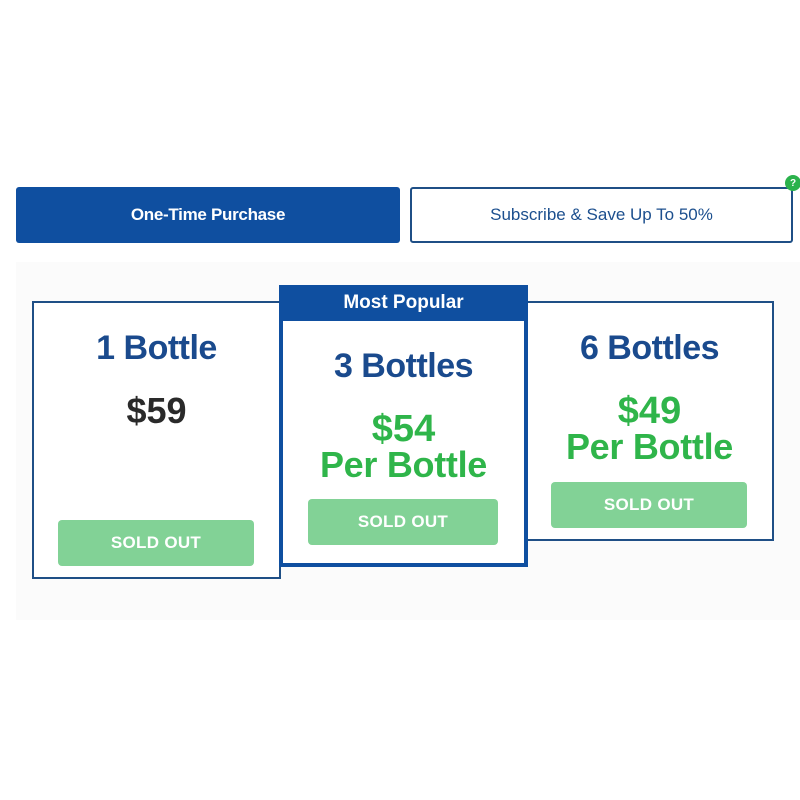 This screenshot has height=800, width=800. What do you see at coordinates (649, 411) in the screenshot?
I see `offer-price: $49` at bounding box center [649, 411].